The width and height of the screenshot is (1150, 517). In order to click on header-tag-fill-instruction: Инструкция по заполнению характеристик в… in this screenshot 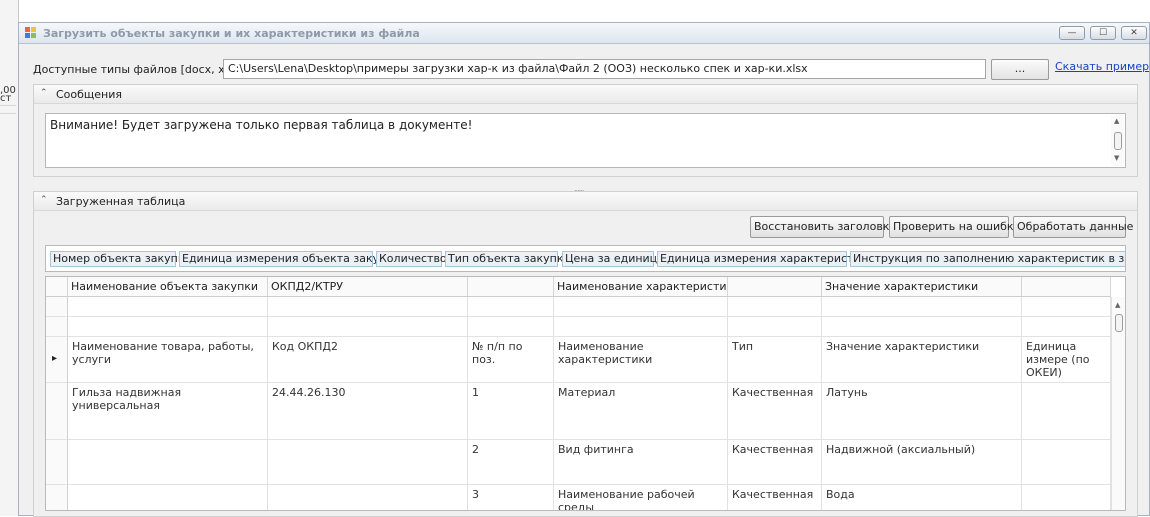, I will do `click(987, 259)`.